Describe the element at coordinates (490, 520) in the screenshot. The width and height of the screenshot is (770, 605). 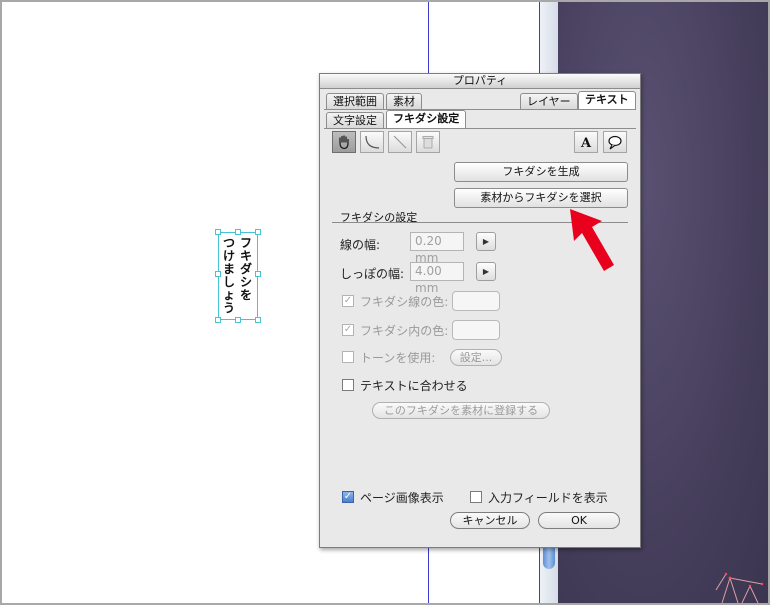
I see `cancel-button: キャンセル` at that location.